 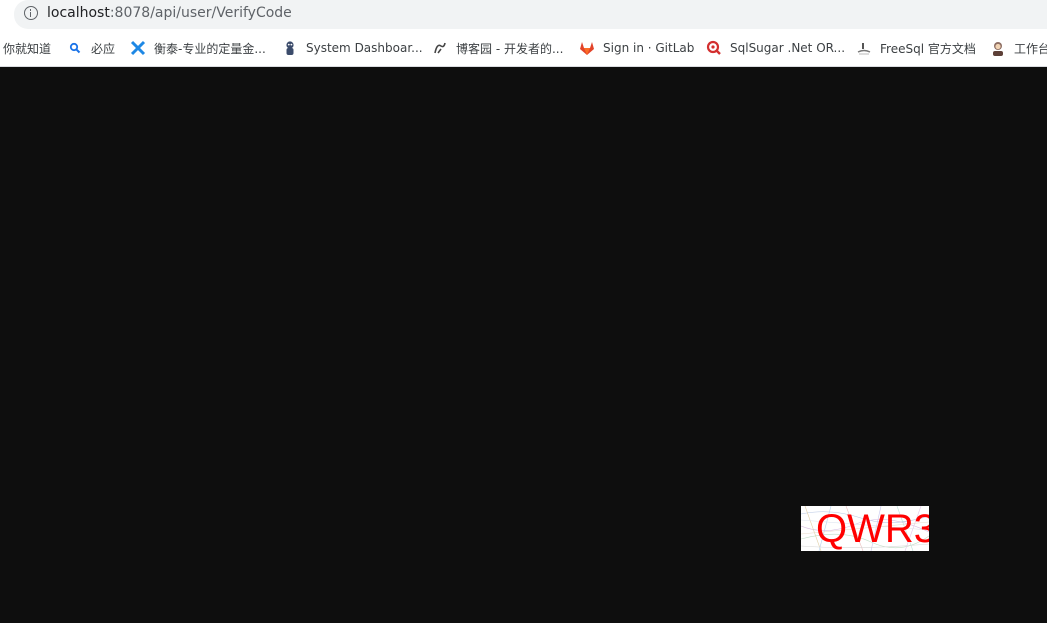 I want to click on captcha-image: QWR3, so click(x=865, y=528).